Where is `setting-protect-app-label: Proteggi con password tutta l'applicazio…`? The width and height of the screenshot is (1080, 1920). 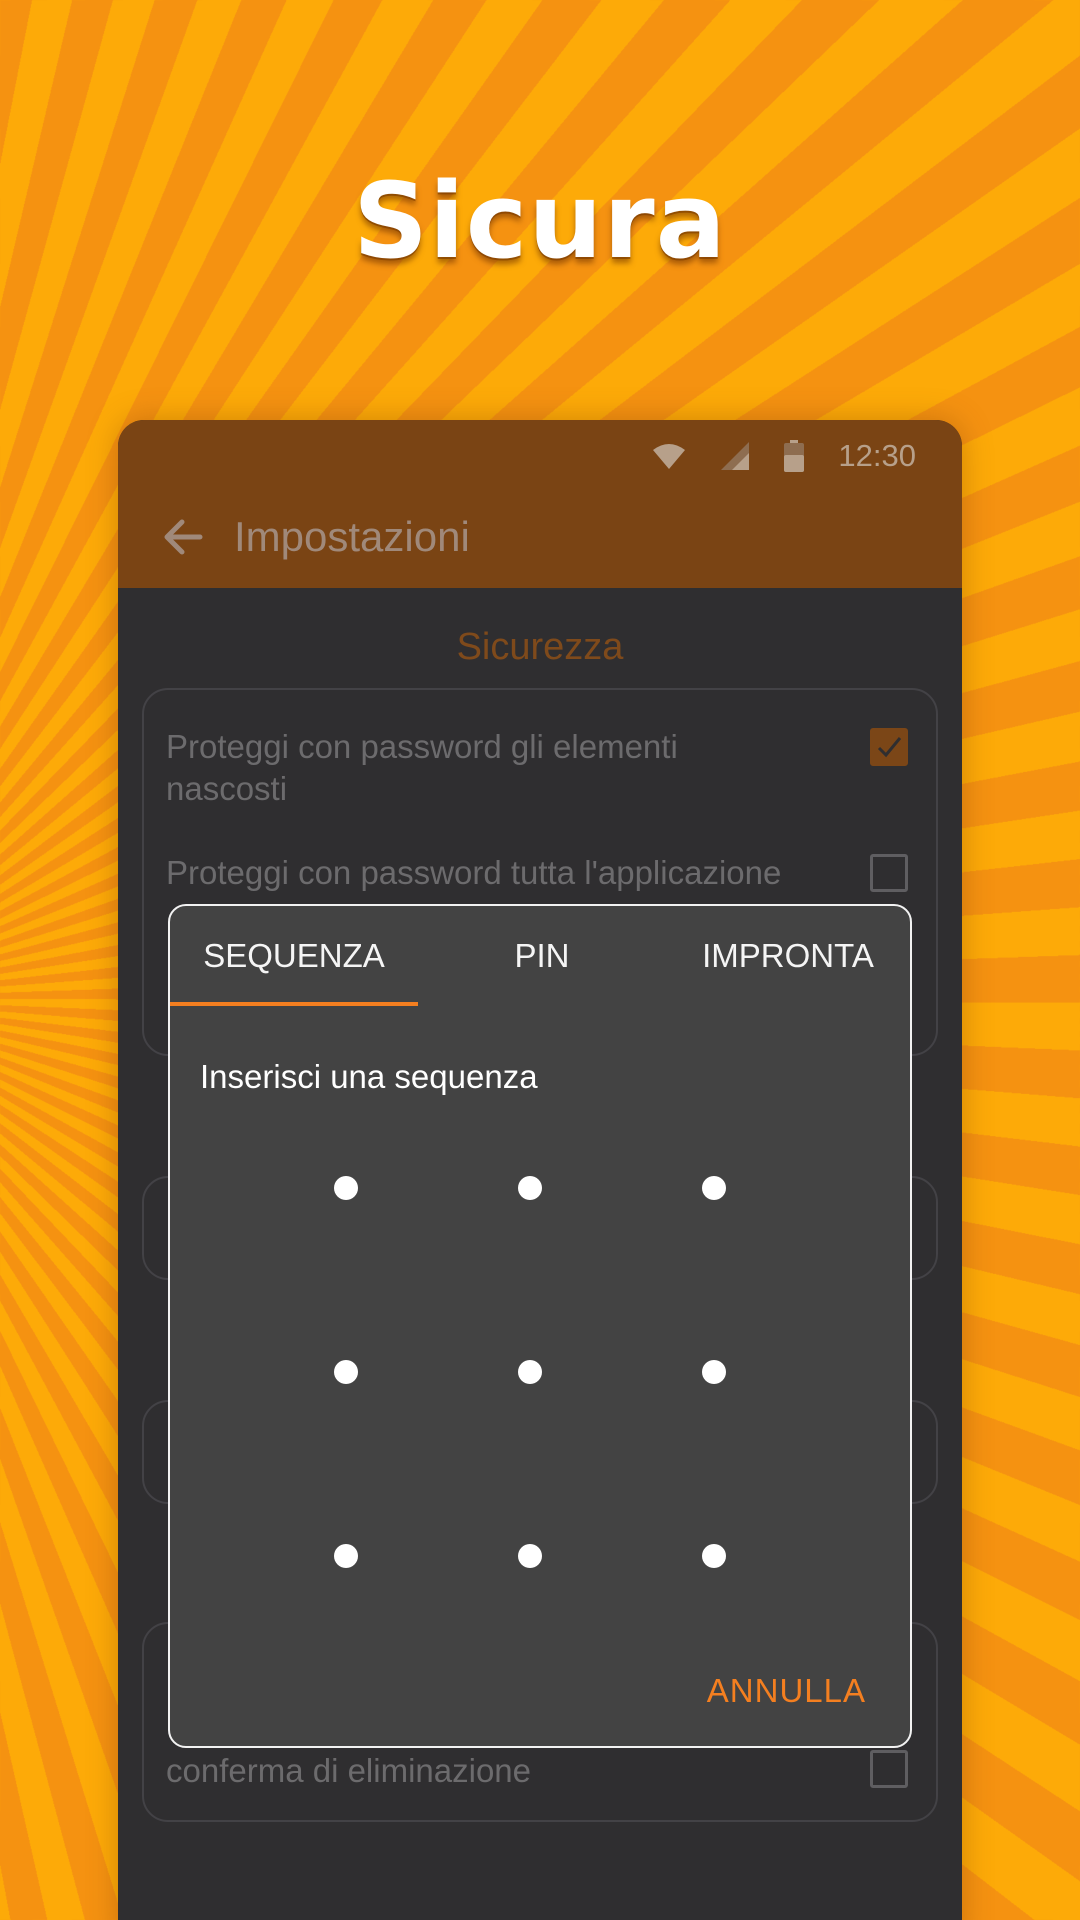
setting-protect-app-label: Proteggi con password tutta l'applicazio… is located at coordinates (506, 873).